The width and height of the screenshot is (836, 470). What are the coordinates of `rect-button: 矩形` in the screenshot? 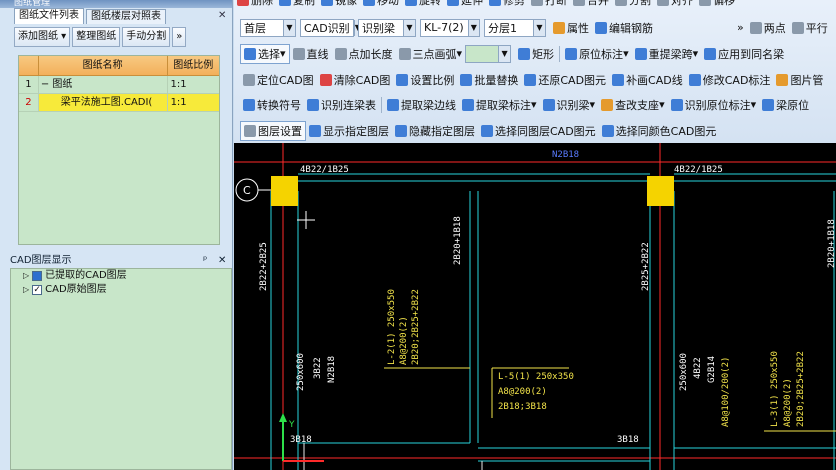 It's located at (536, 54).